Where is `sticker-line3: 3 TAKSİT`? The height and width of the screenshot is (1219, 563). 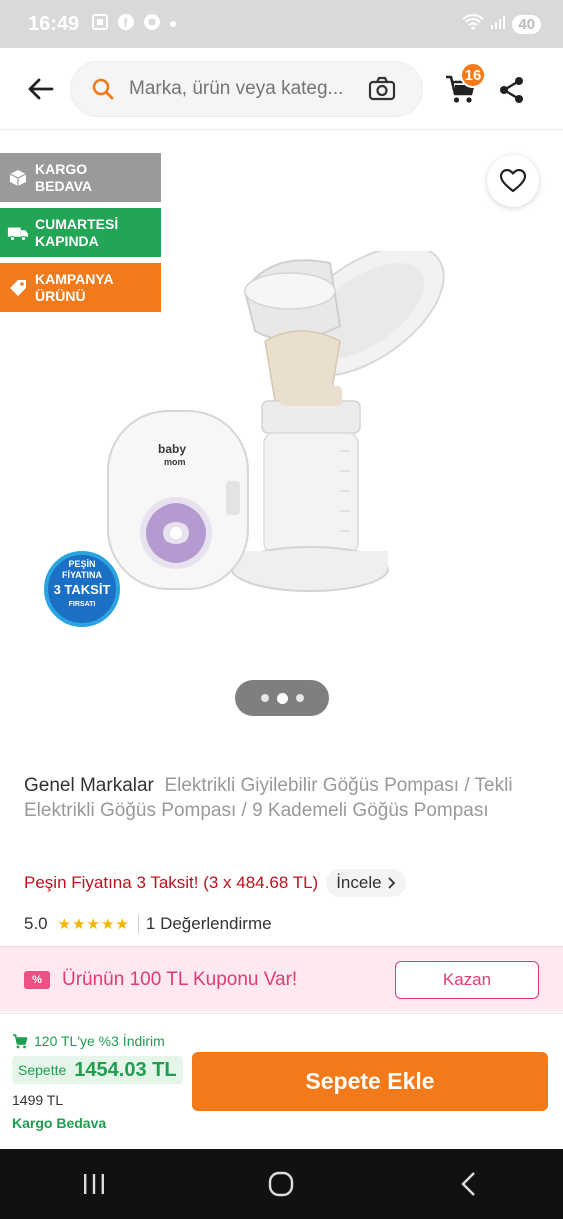 sticker-line3: 3 TAKSİT is located at coordinates (82, 589).